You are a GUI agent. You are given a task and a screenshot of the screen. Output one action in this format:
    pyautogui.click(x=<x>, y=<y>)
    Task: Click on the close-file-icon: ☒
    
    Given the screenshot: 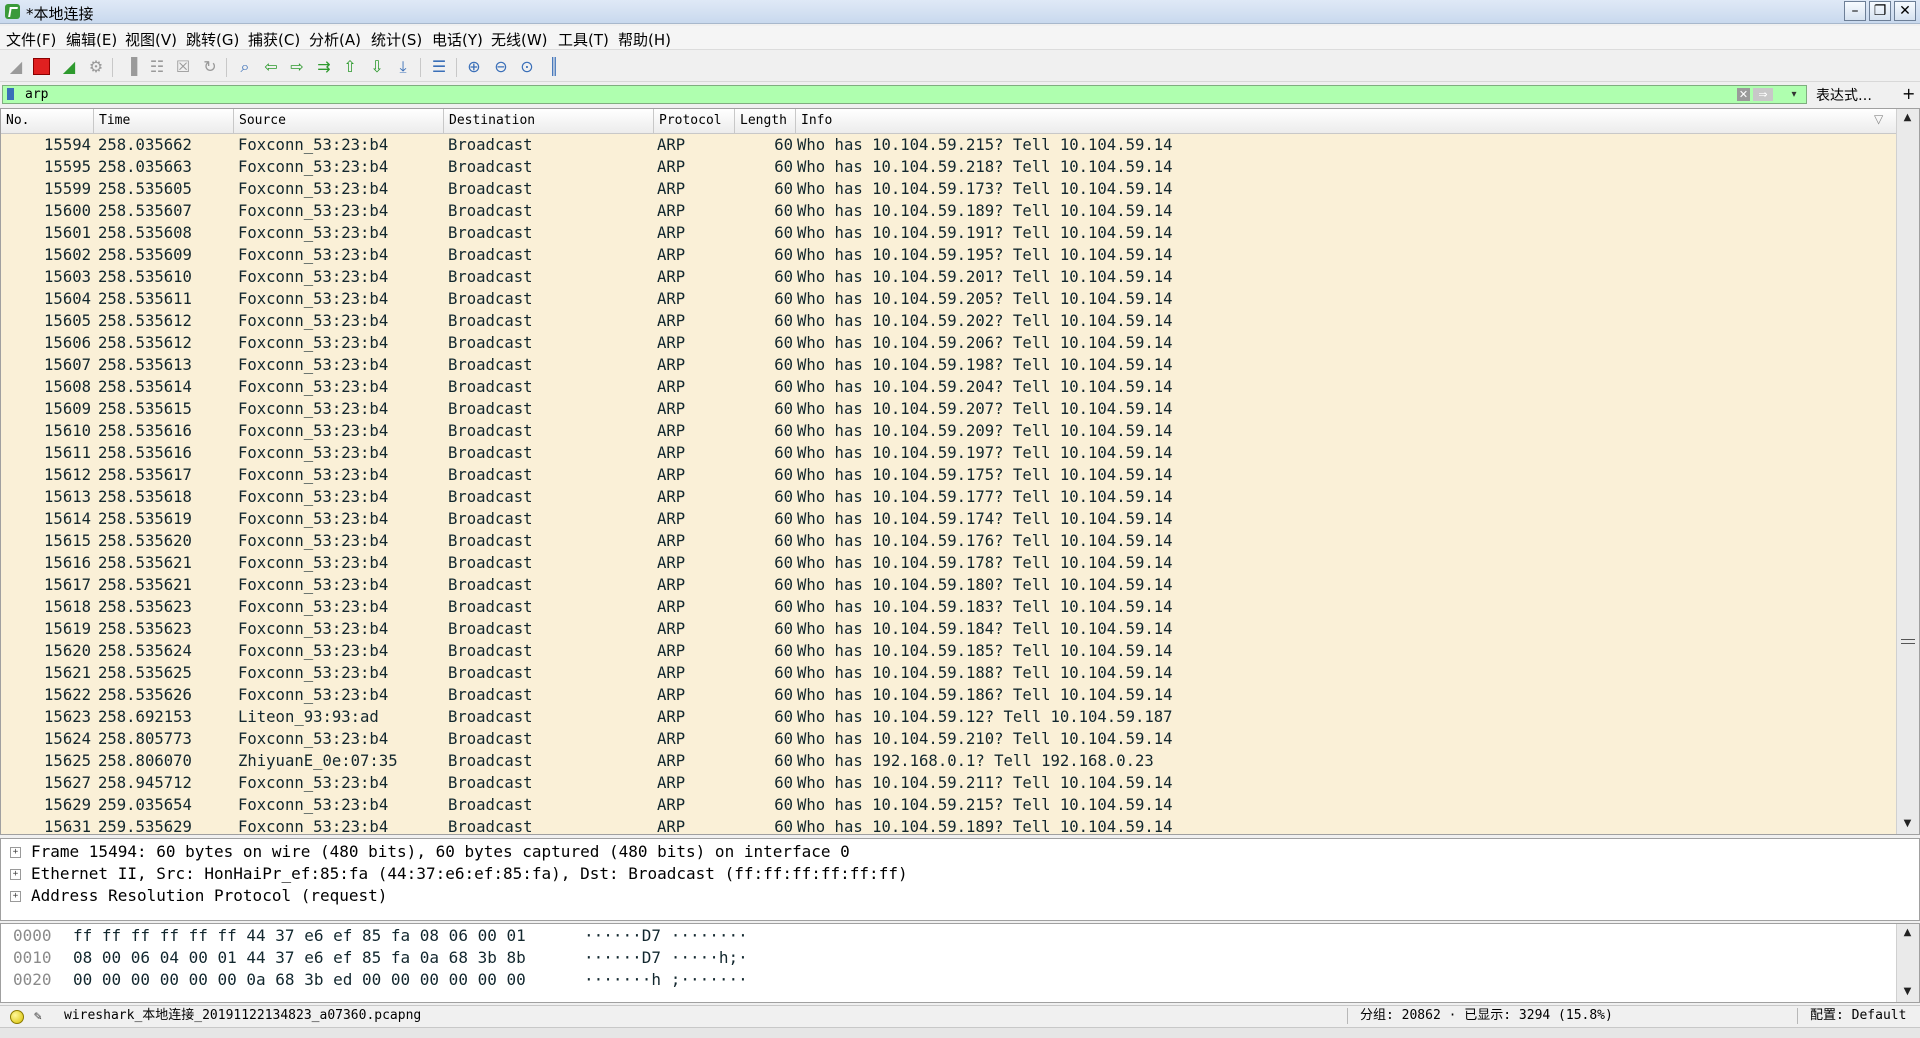 What is the action you would take?
    pyautogui.click(x=183, y=67)
    